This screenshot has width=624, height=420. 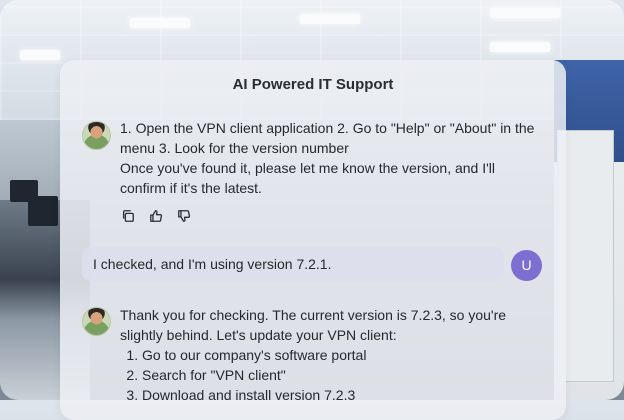 I want to click on monitor, so click(x=43, y=211).